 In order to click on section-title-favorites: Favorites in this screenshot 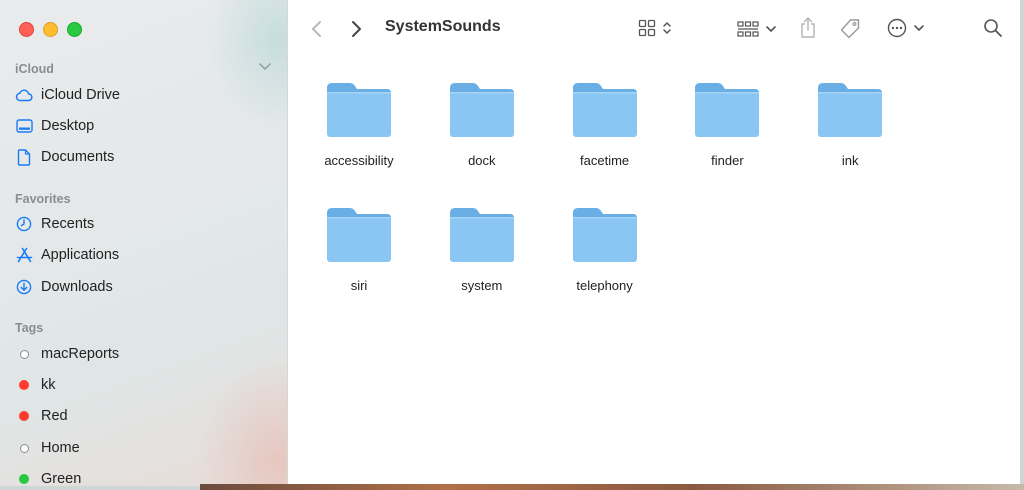, I will do `click(43, 199)`.